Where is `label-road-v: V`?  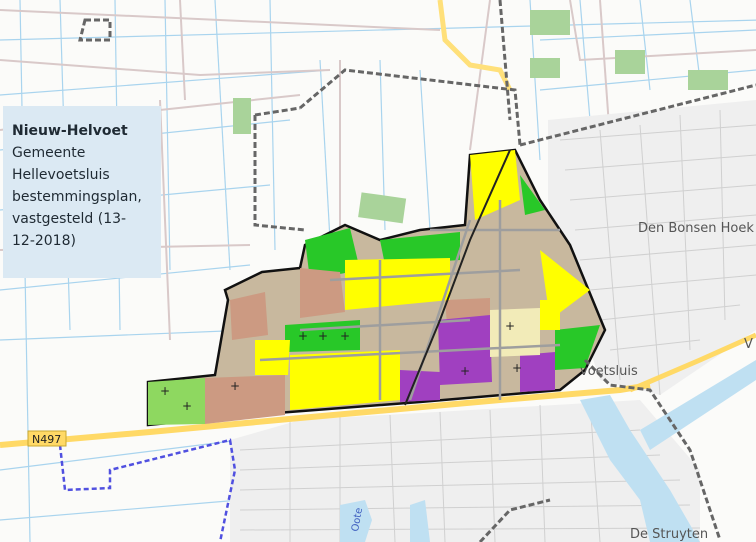 label-road-v: V is located at coordinates (748, 344).